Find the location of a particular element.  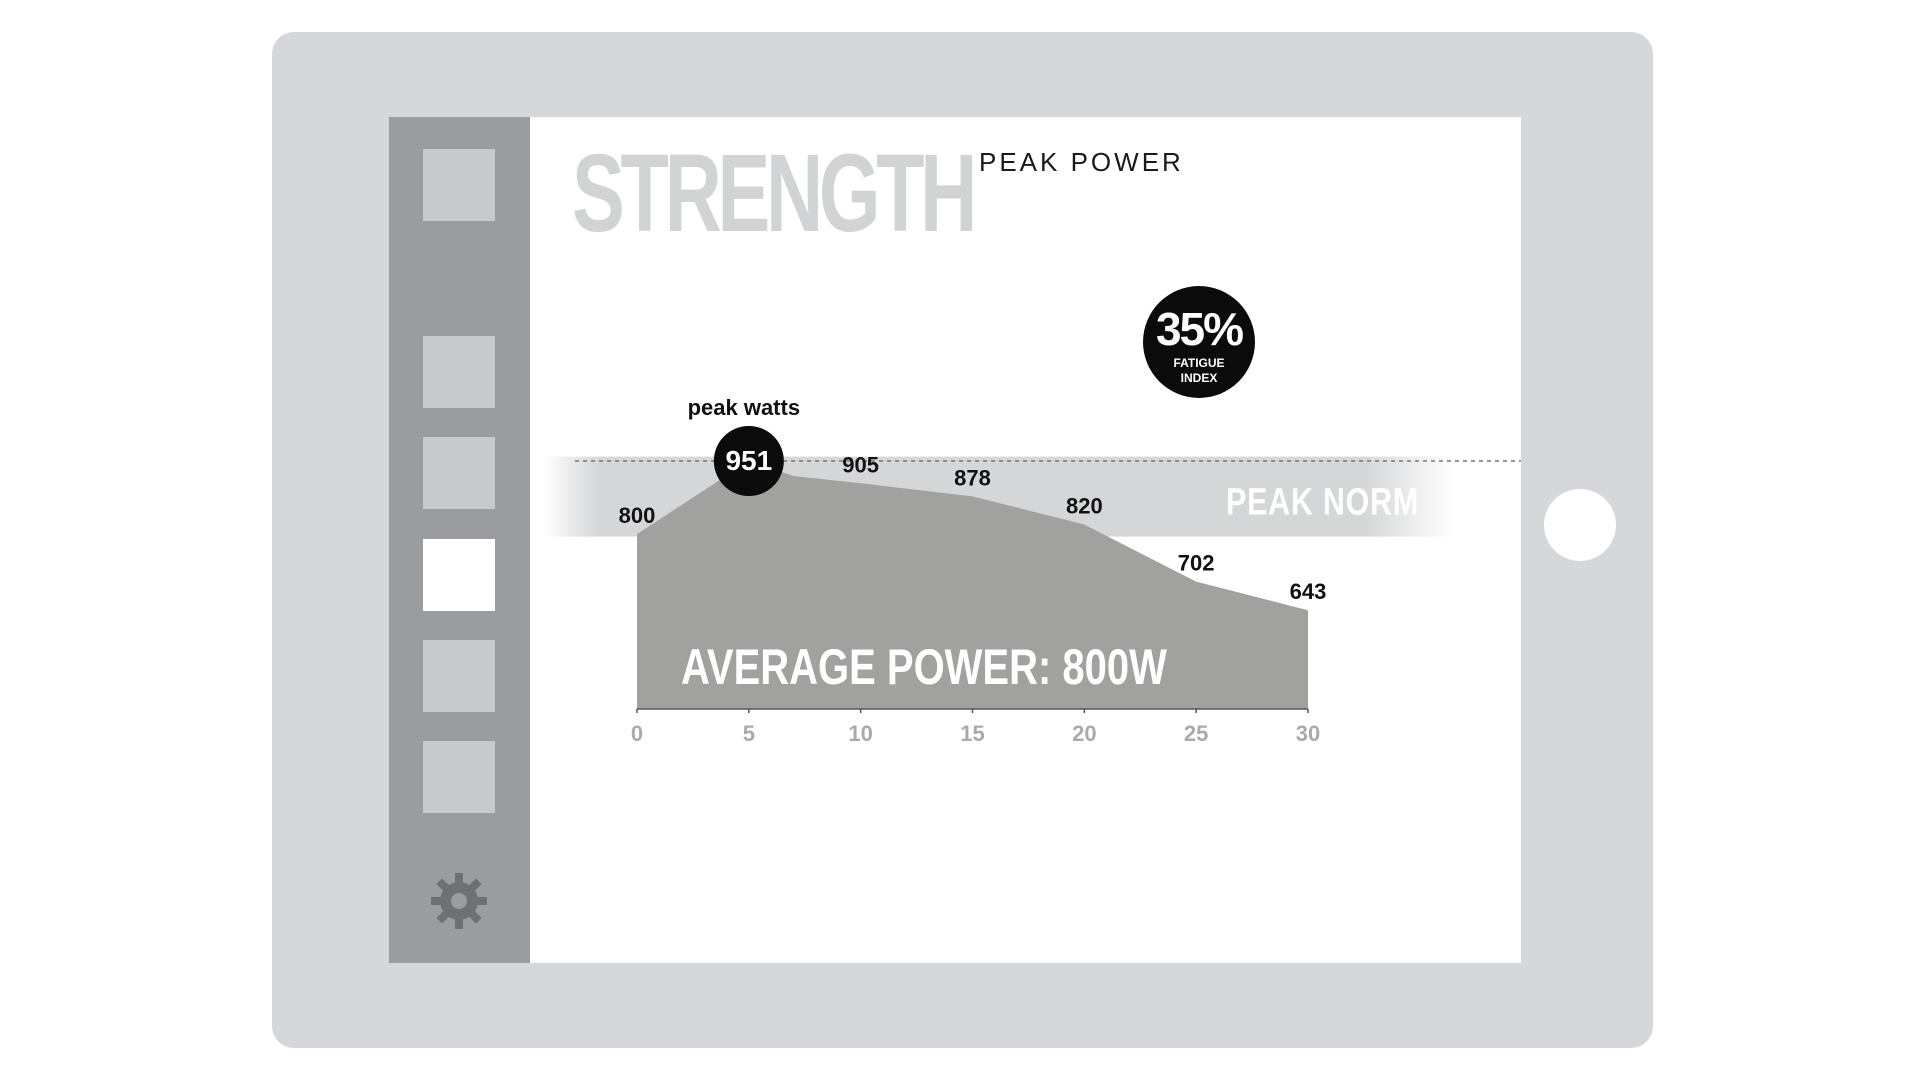

home-button is located at coordinates (1580, 525).